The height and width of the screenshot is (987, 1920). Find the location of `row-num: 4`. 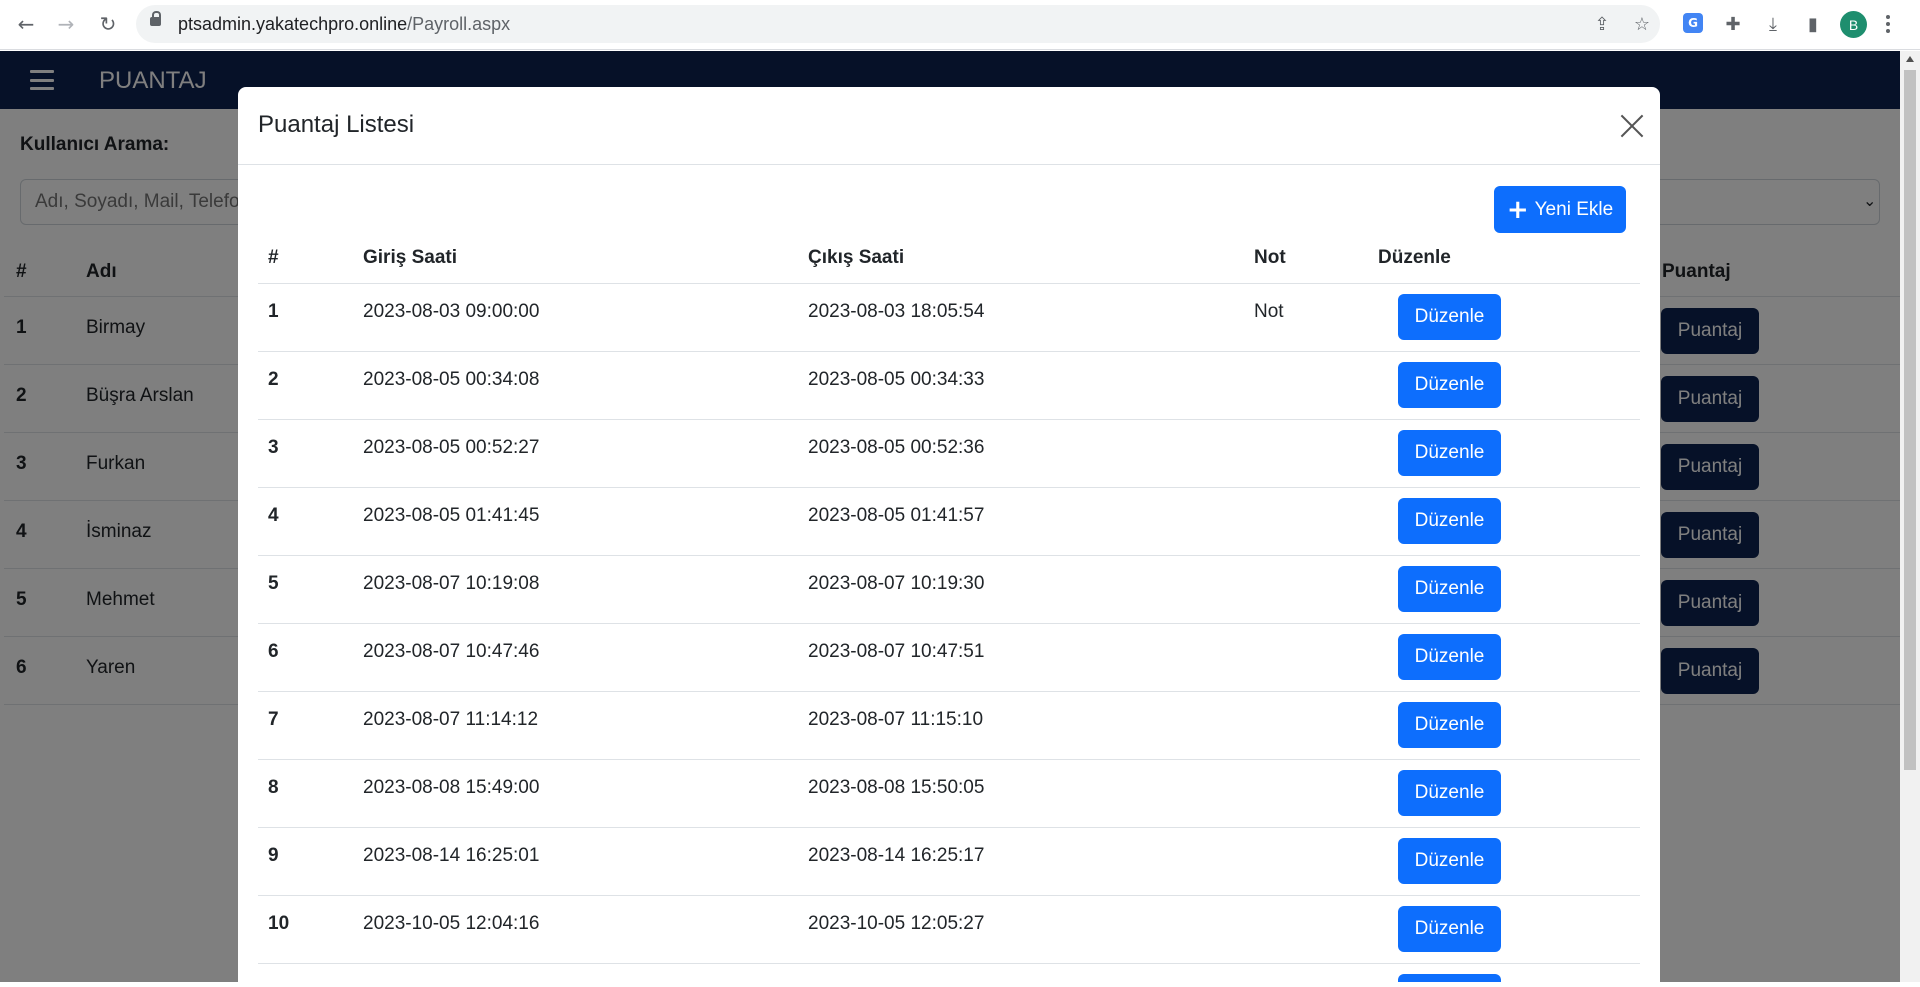

row-num: 4 is located at coordinates (273, 515).